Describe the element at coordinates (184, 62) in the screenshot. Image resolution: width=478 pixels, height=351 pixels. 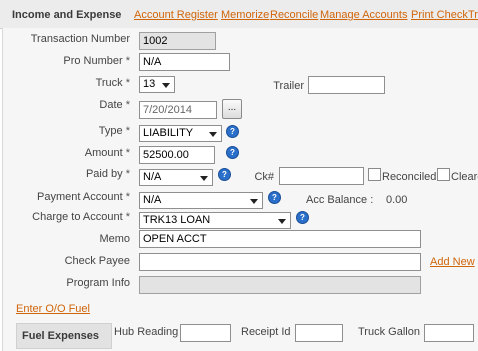
I see `pro-number-input: N/A` at that location.